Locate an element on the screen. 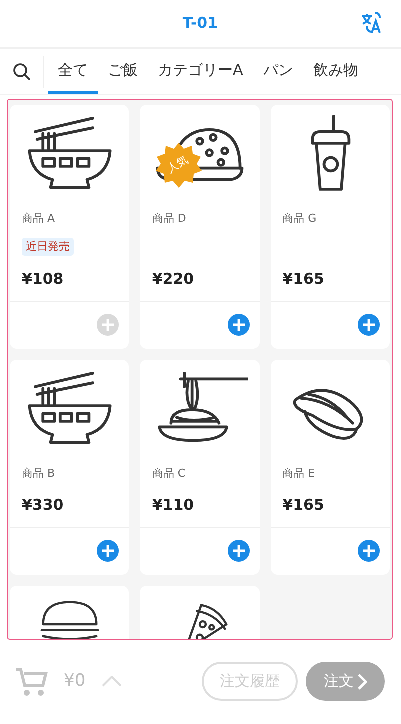  product-price: ¥110 is located at coordinates (174, 505).